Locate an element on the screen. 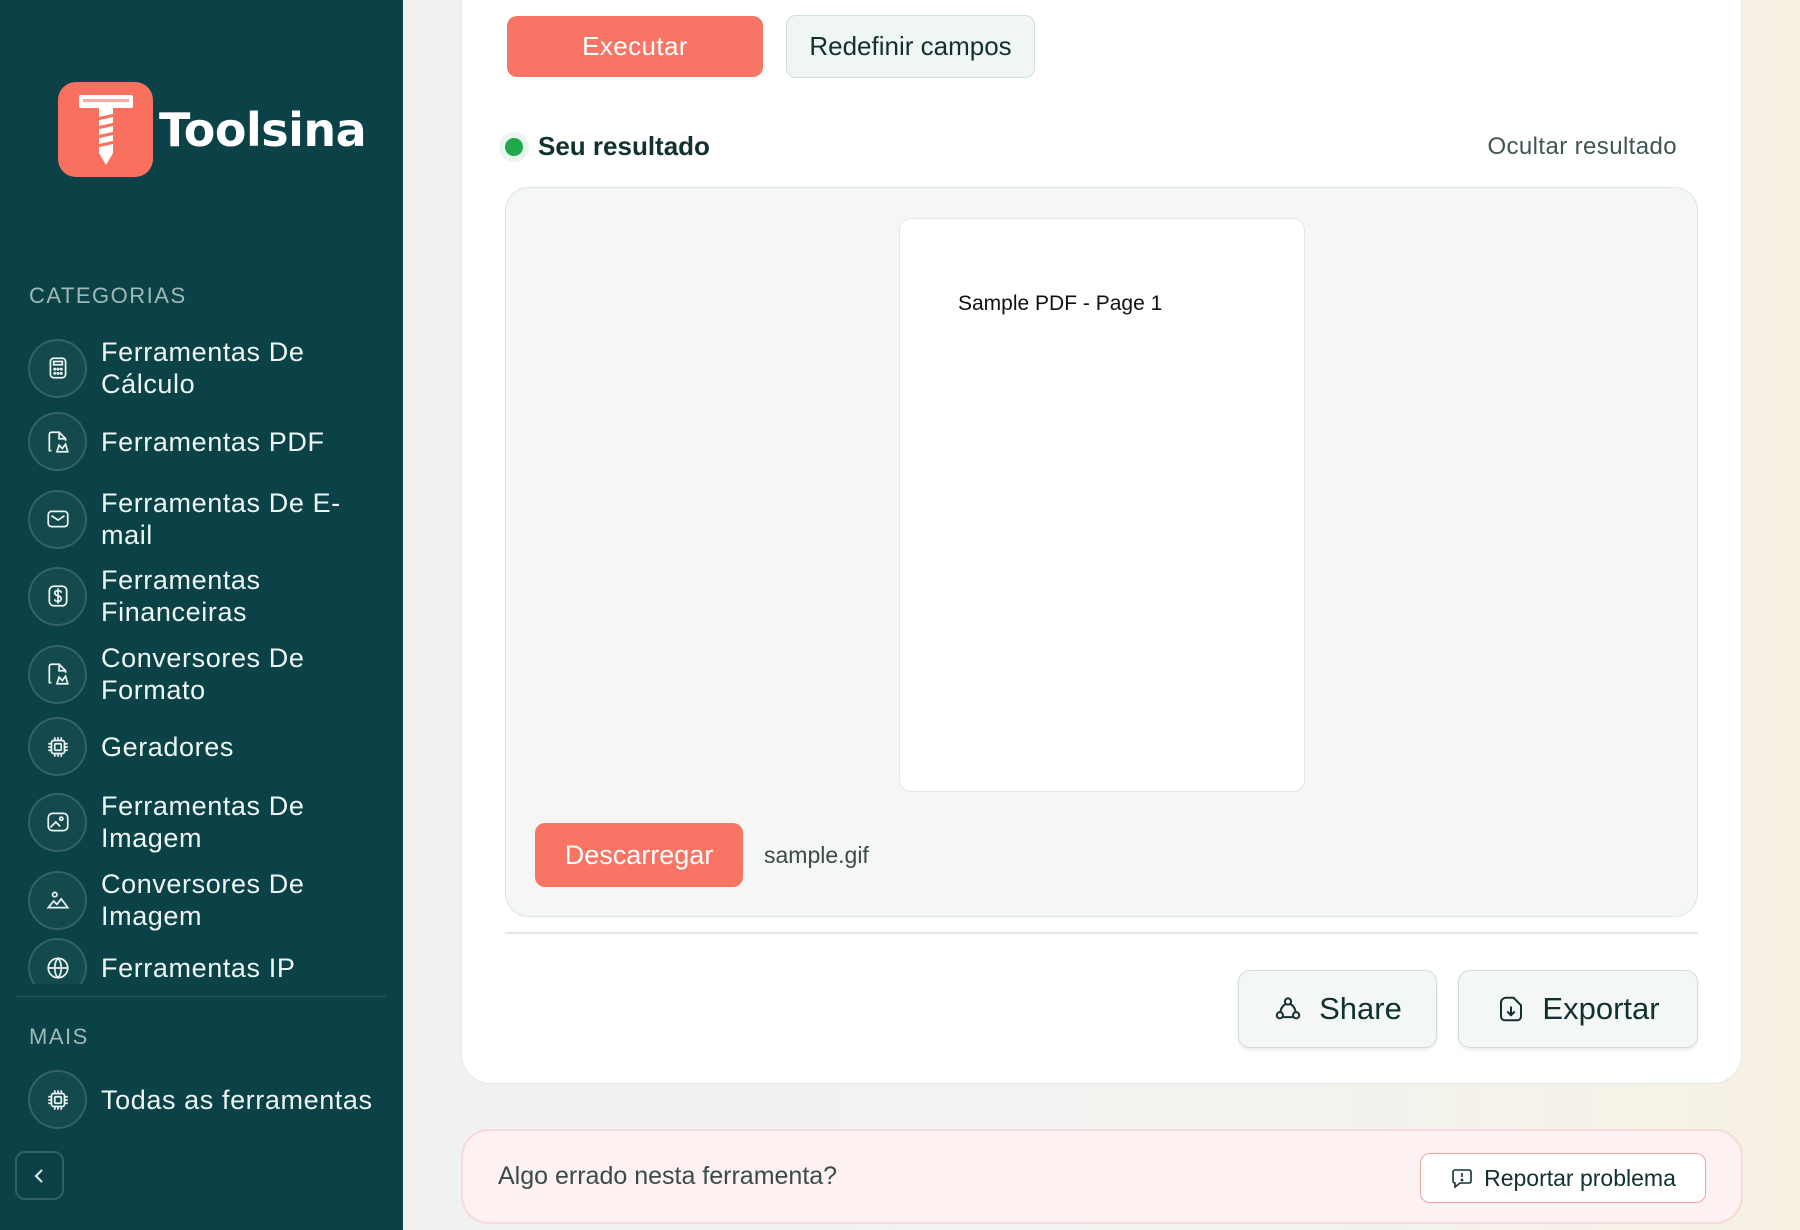 This screenshot has height=1230, width=1800. sidebar-item-label: Conversores De Imagem is located at coordinates (203, 900).